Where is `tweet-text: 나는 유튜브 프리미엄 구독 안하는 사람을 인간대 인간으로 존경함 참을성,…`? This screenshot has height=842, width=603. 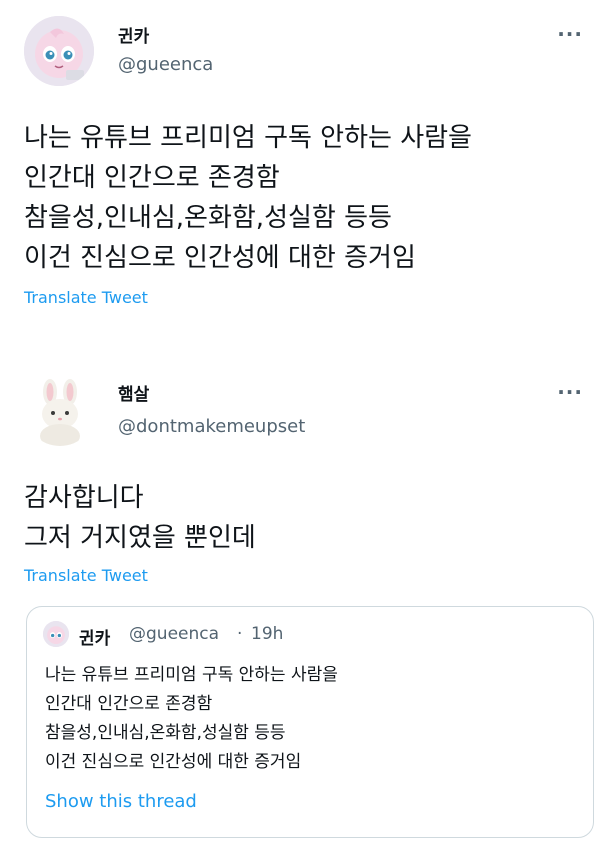
tweet-text: 나는 유튜브 프리미엄 구독 안하는 사람을 인간대 인간으로 존경함 참을성,… is located at coordinates (248, 198).